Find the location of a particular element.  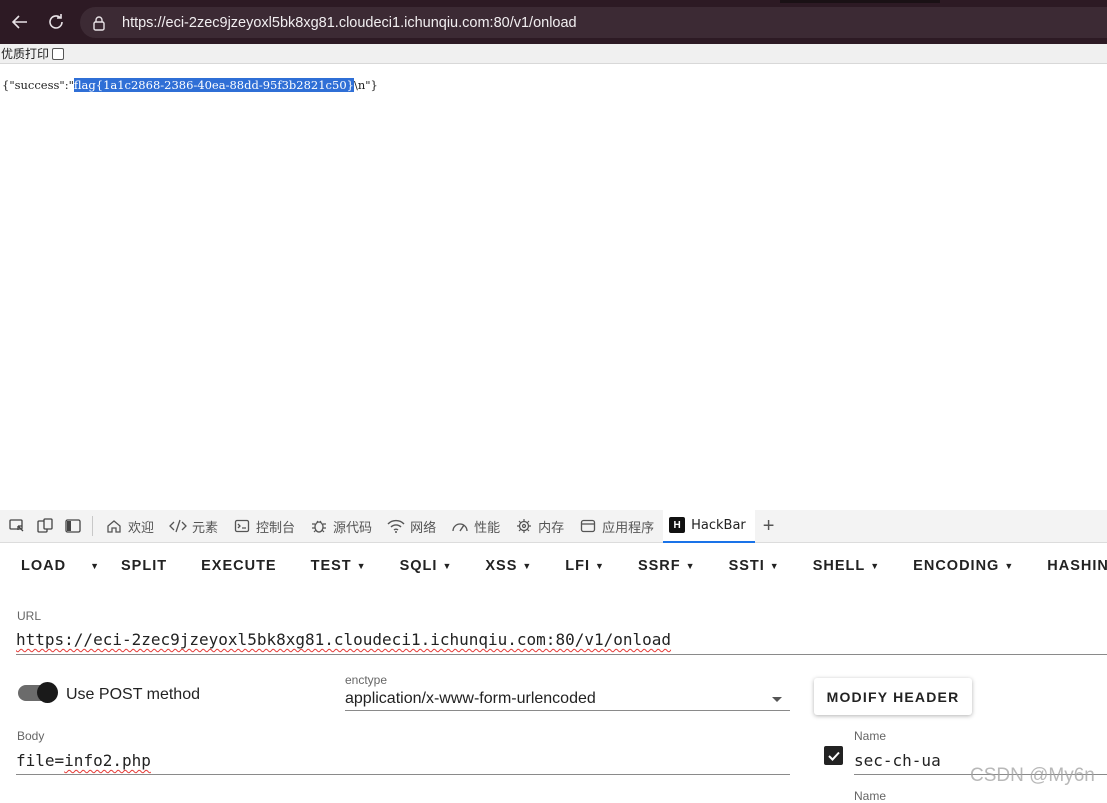

tab-label: 元素 is located at coordinates (205, 528).